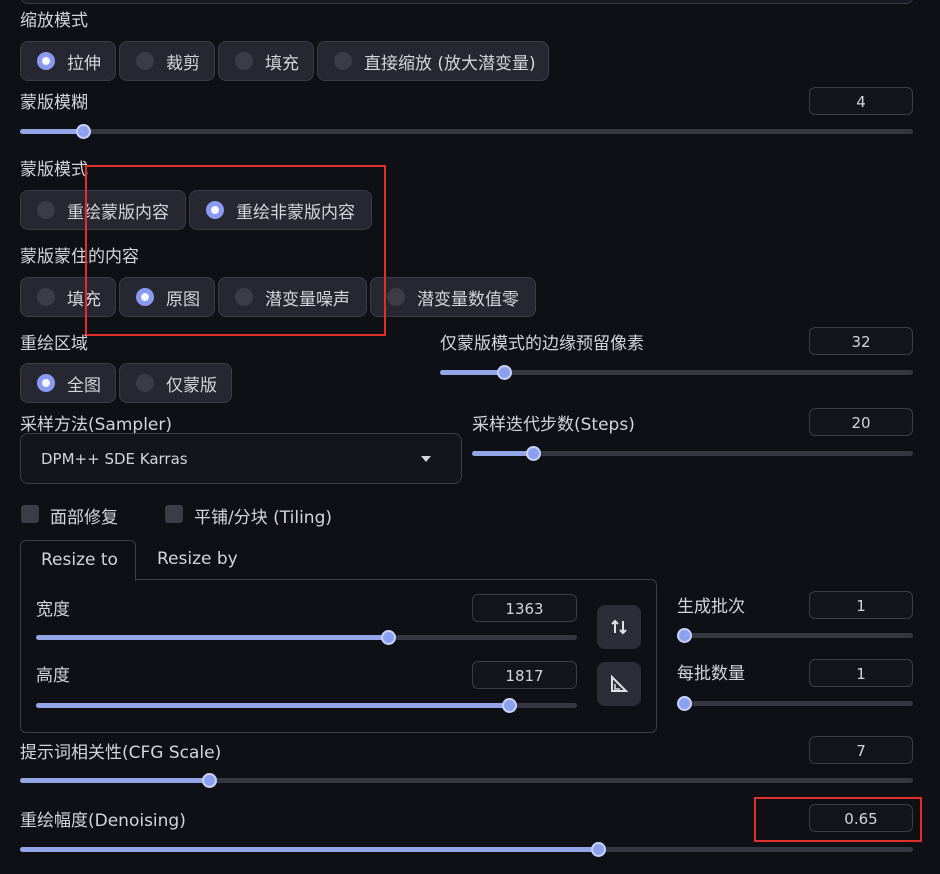 Image resolution: width=940 pixels, height=874 pixels. I want to click on mask-blur-slider, so click(466, 131).